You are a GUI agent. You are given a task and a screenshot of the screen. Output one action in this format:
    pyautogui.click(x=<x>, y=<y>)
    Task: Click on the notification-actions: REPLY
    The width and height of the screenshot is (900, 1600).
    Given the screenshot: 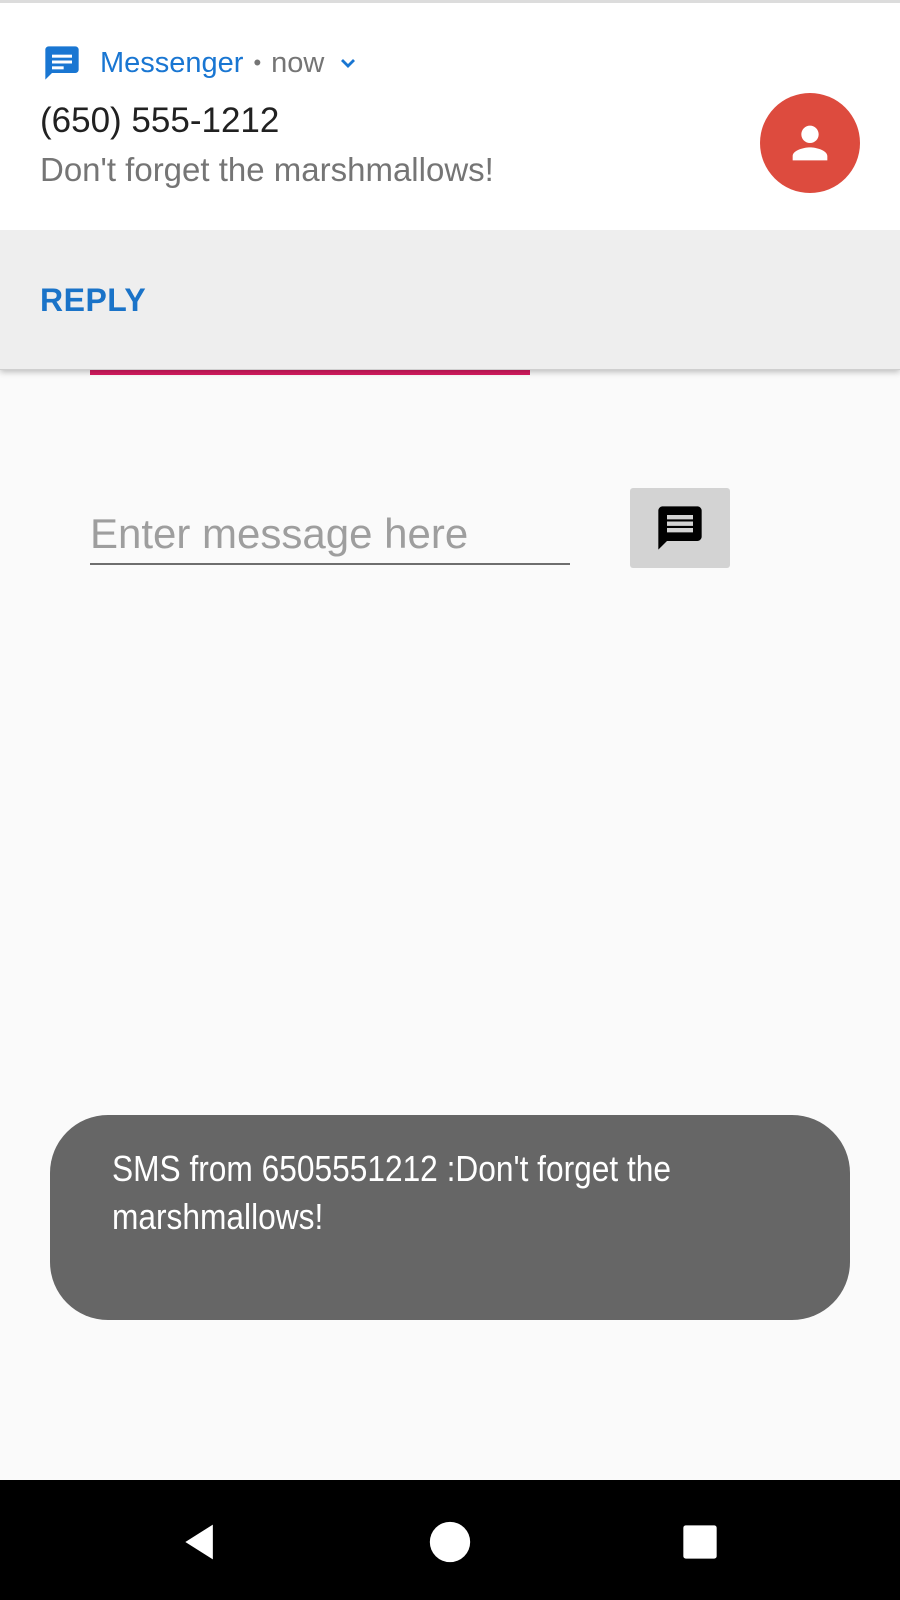 What is the action you would take?
    pyautogui.click(x=450, y=300)
    